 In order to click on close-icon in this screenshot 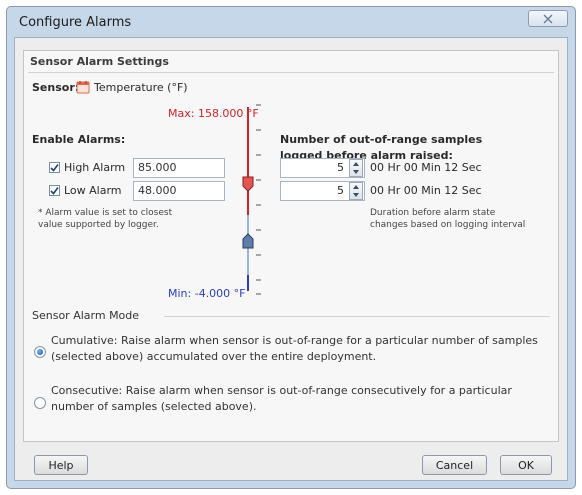, I will do `click(548, 18)`.